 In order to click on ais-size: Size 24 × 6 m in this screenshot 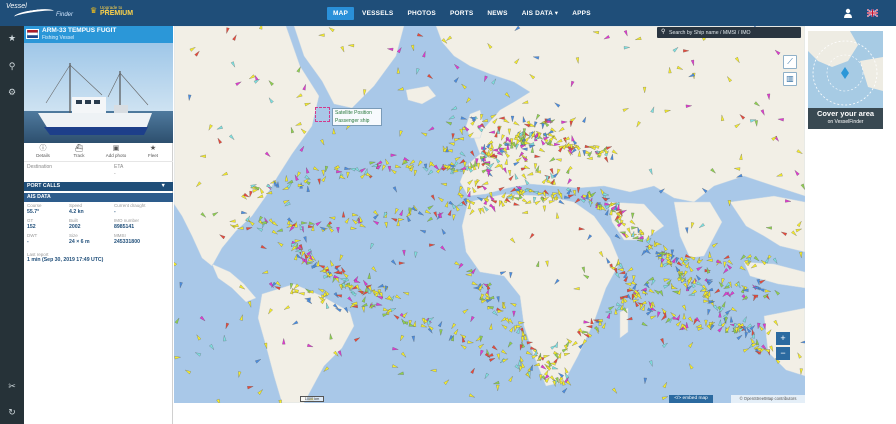, I will do `click(79, 239)`.